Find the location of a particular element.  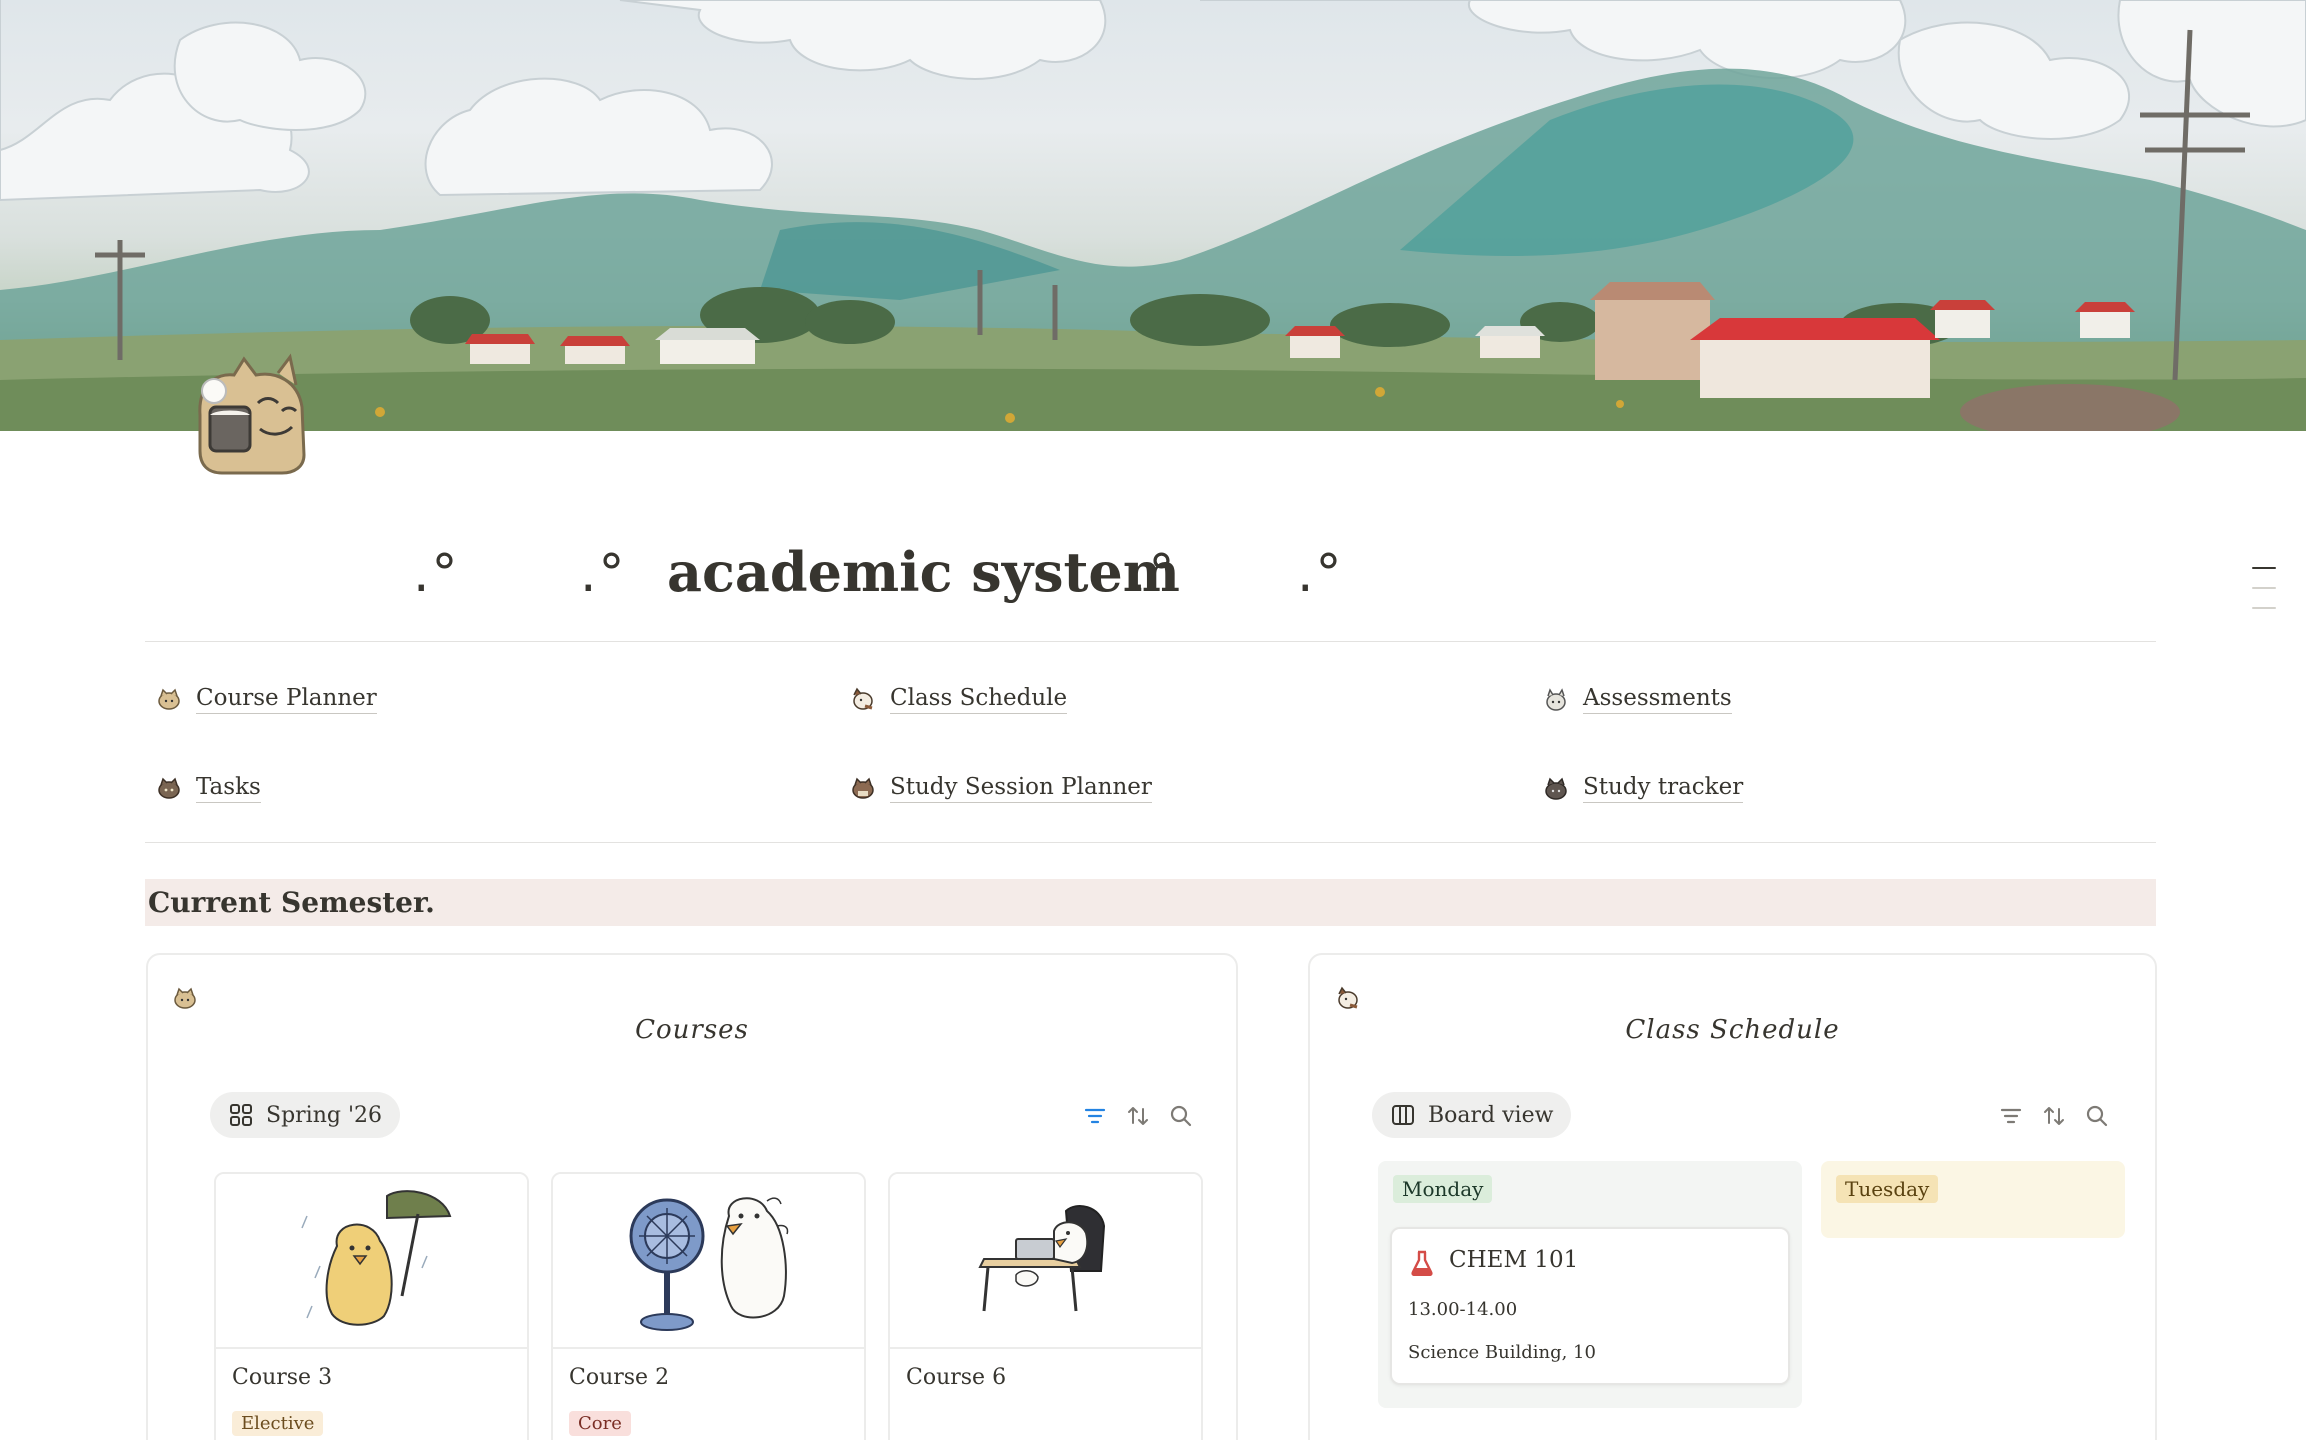

nav-link-label: Study tracker is located at coordinates (1663, 788).